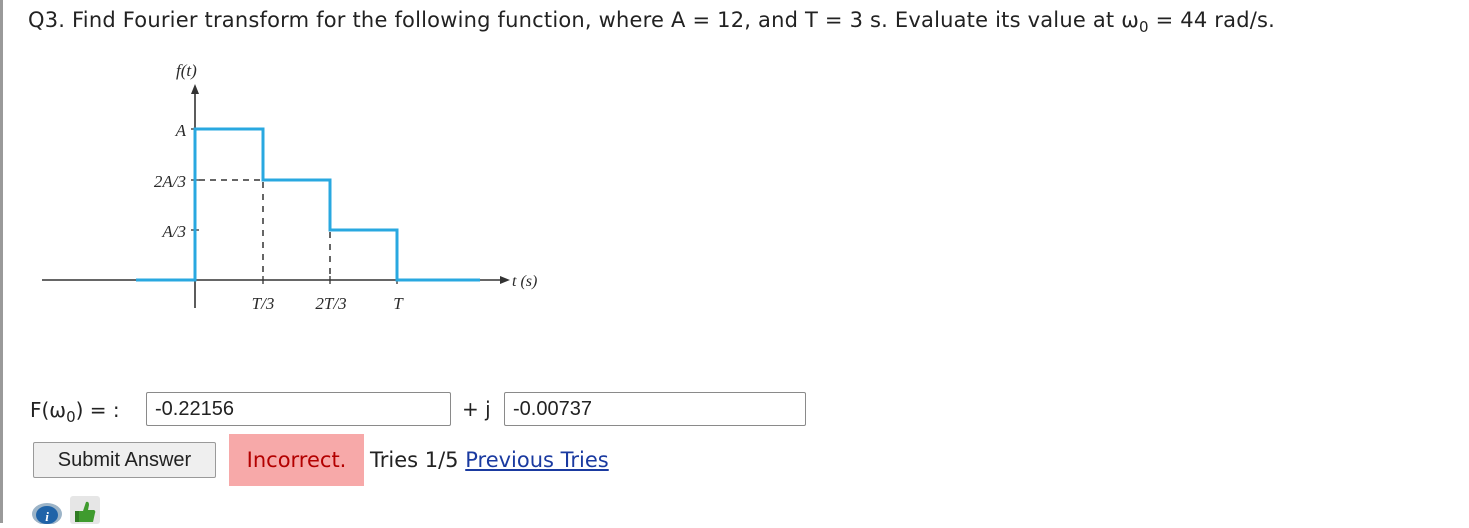  I want to click on x-axis-label: t (s), so click(524, 281).